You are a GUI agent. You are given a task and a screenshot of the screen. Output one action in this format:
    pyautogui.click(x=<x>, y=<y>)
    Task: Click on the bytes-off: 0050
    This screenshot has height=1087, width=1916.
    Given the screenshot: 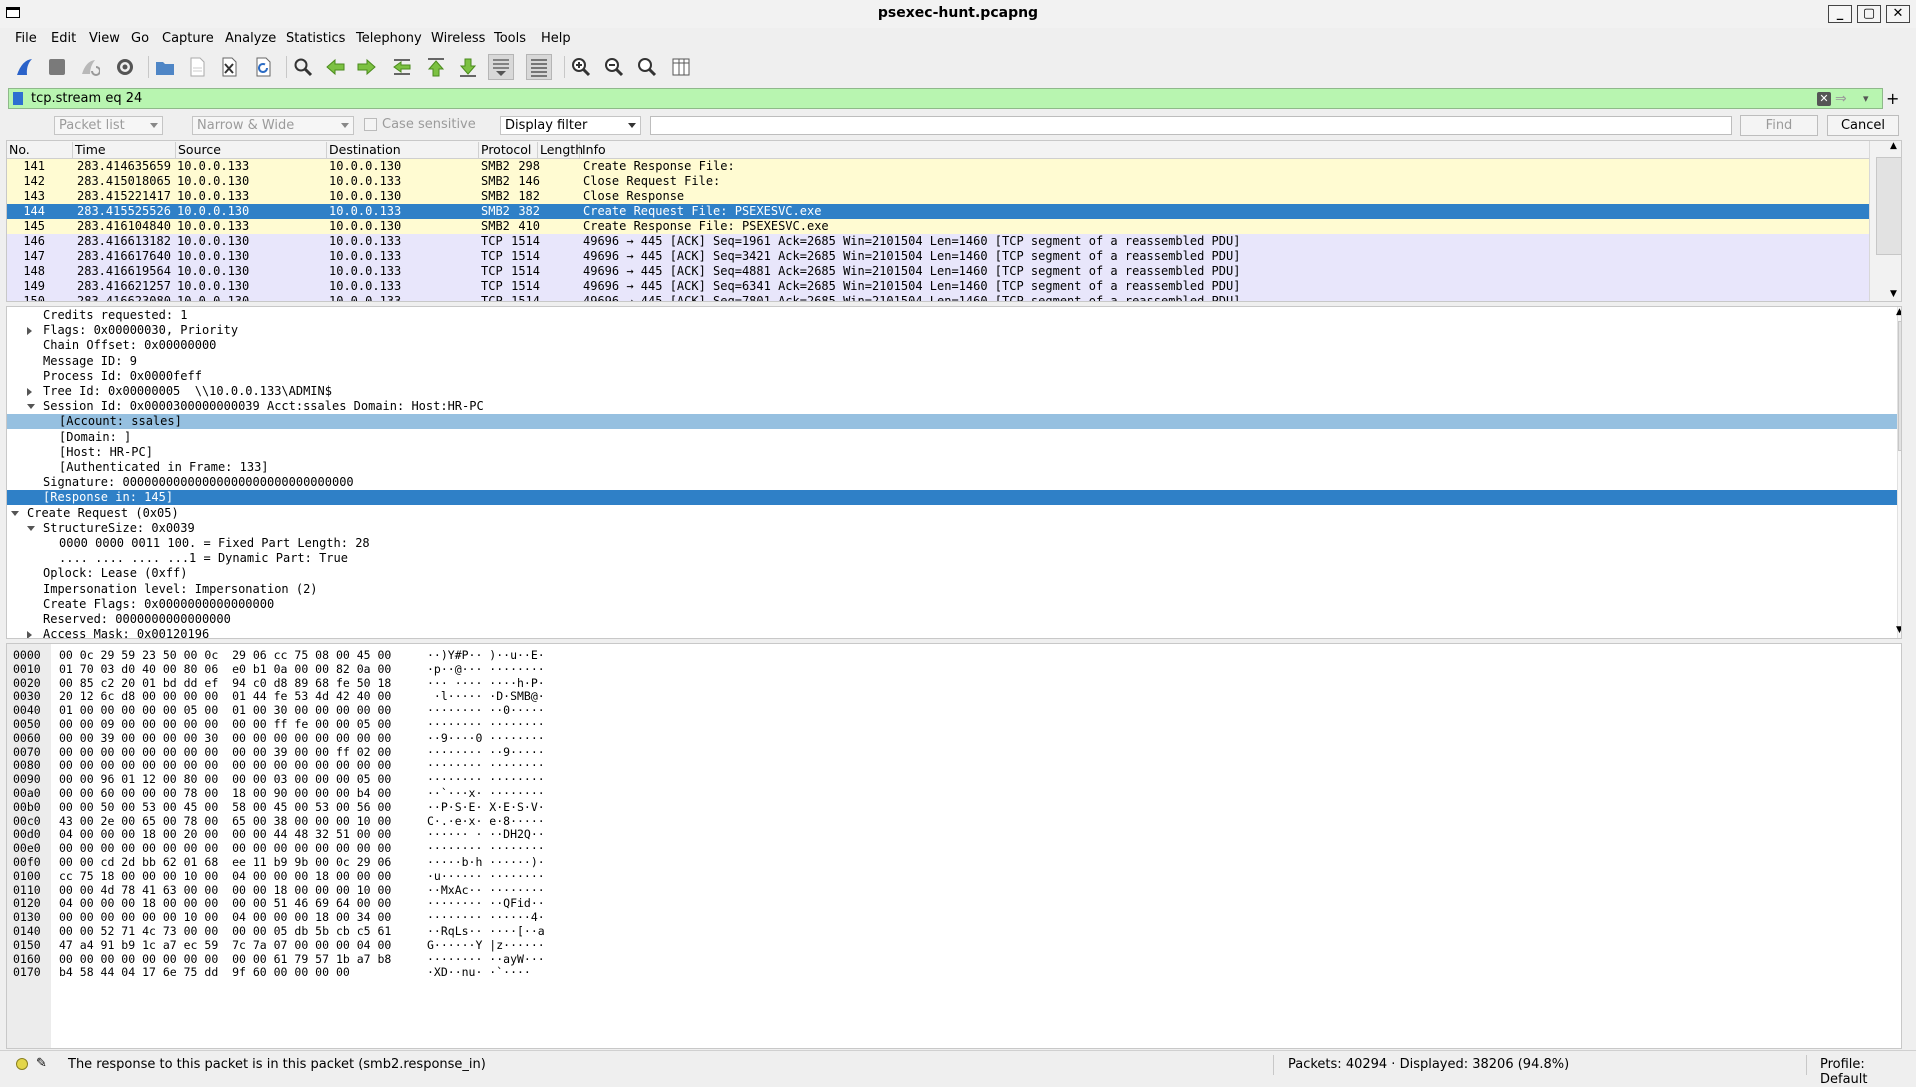 What is the action you would take?
    pyautogui.click(x=27, y=724)
    